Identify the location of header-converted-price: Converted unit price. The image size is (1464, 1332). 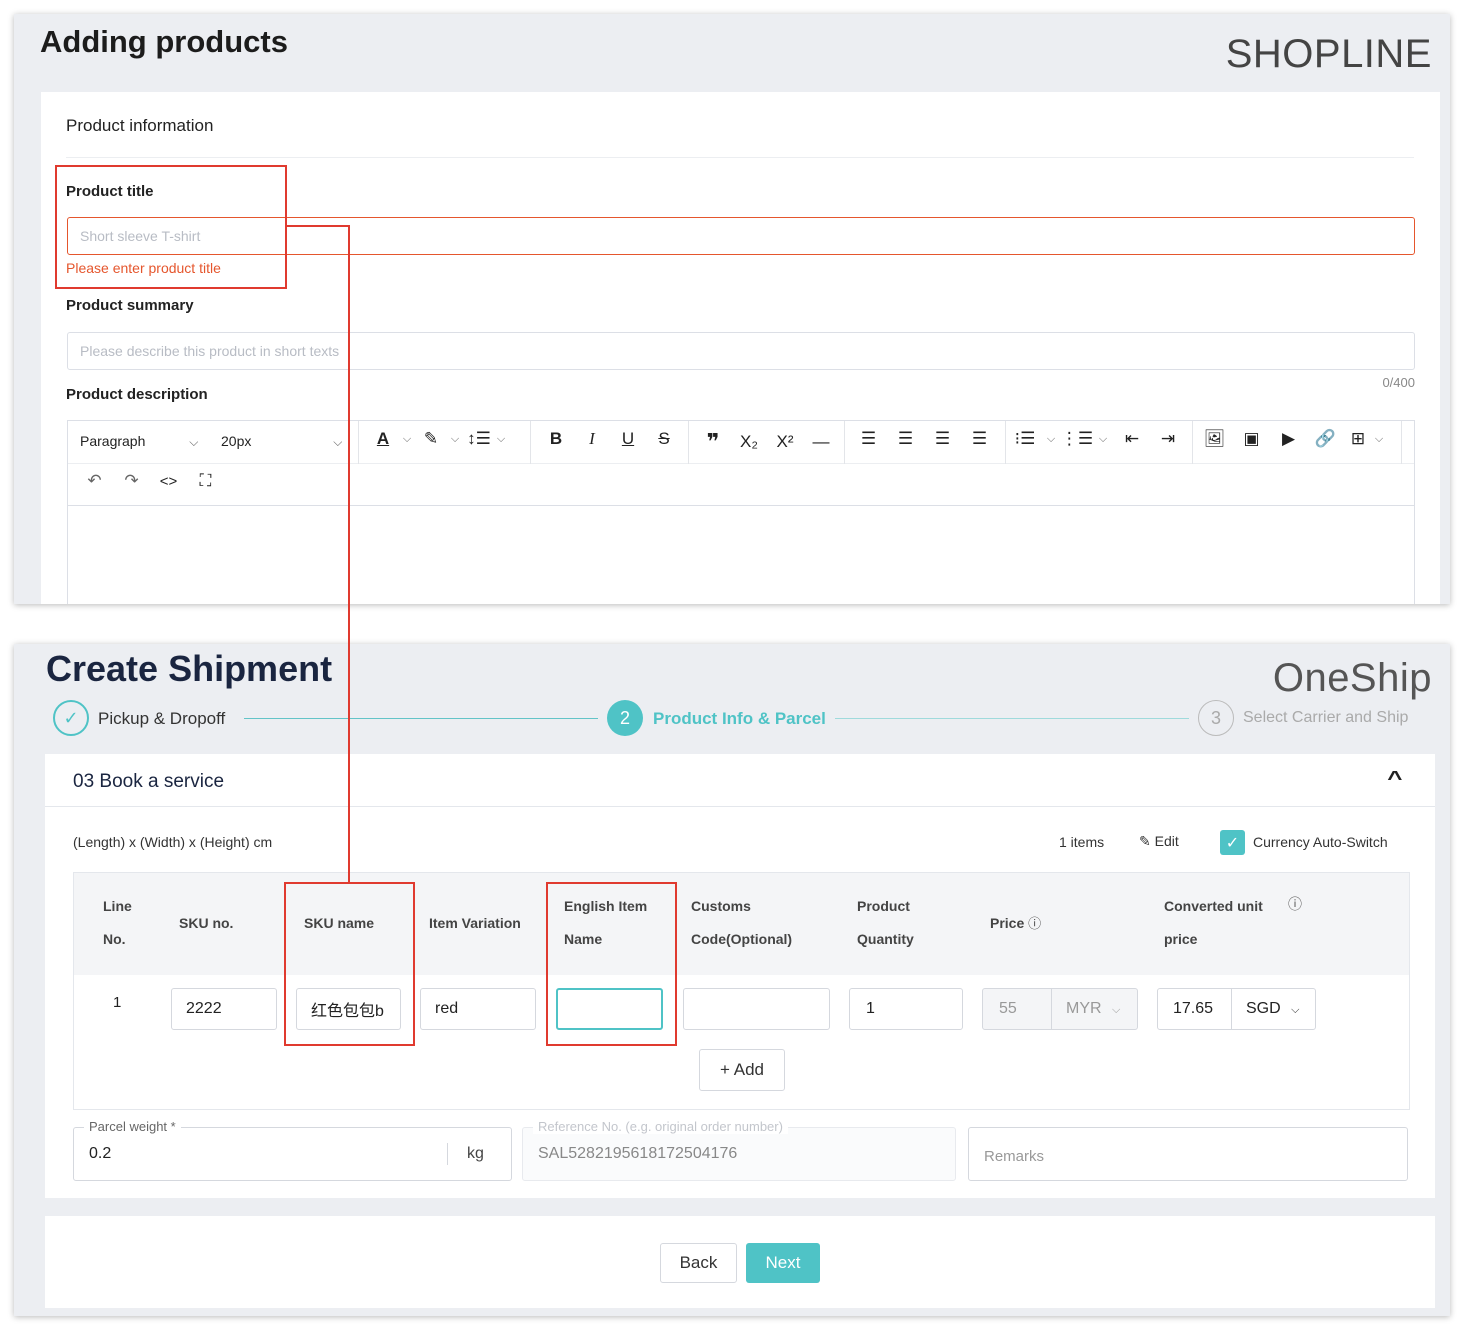
(1213, 923).